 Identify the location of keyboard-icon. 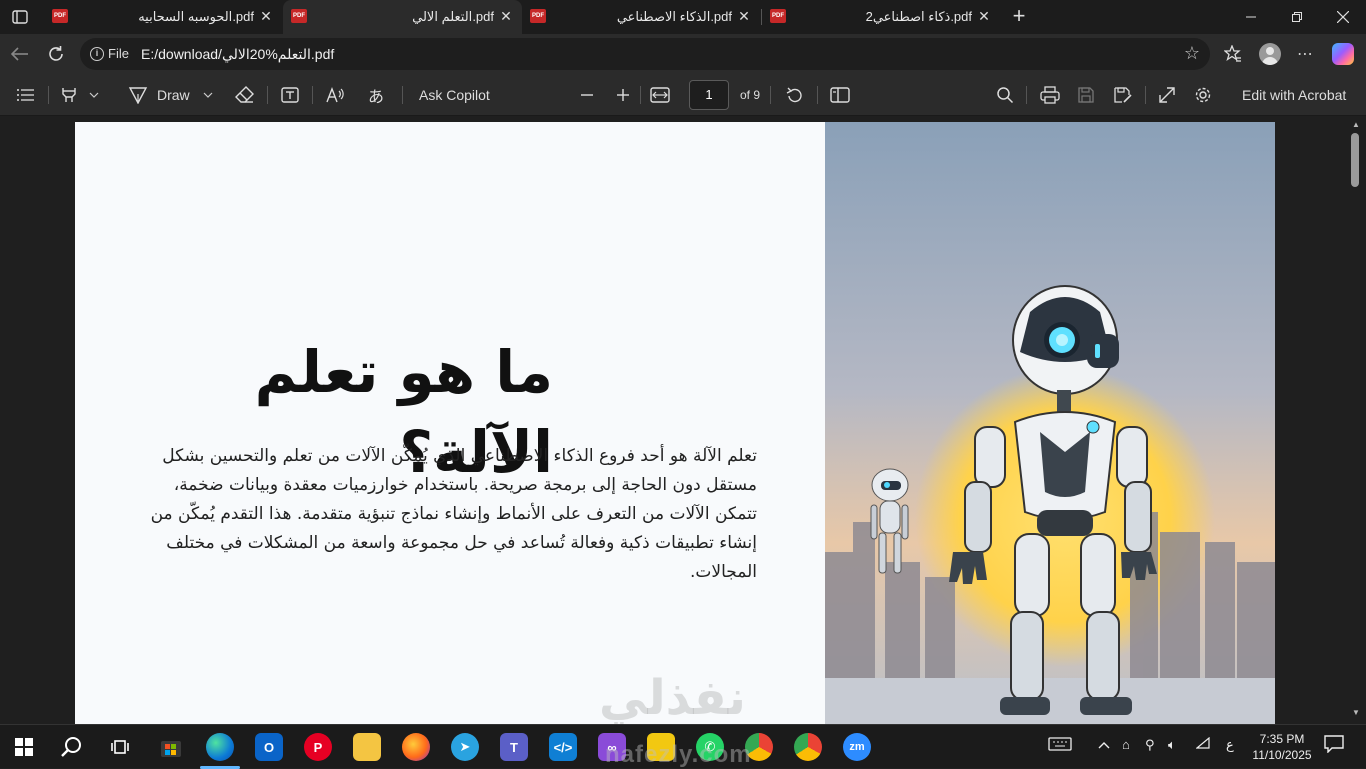
(1060, 745).